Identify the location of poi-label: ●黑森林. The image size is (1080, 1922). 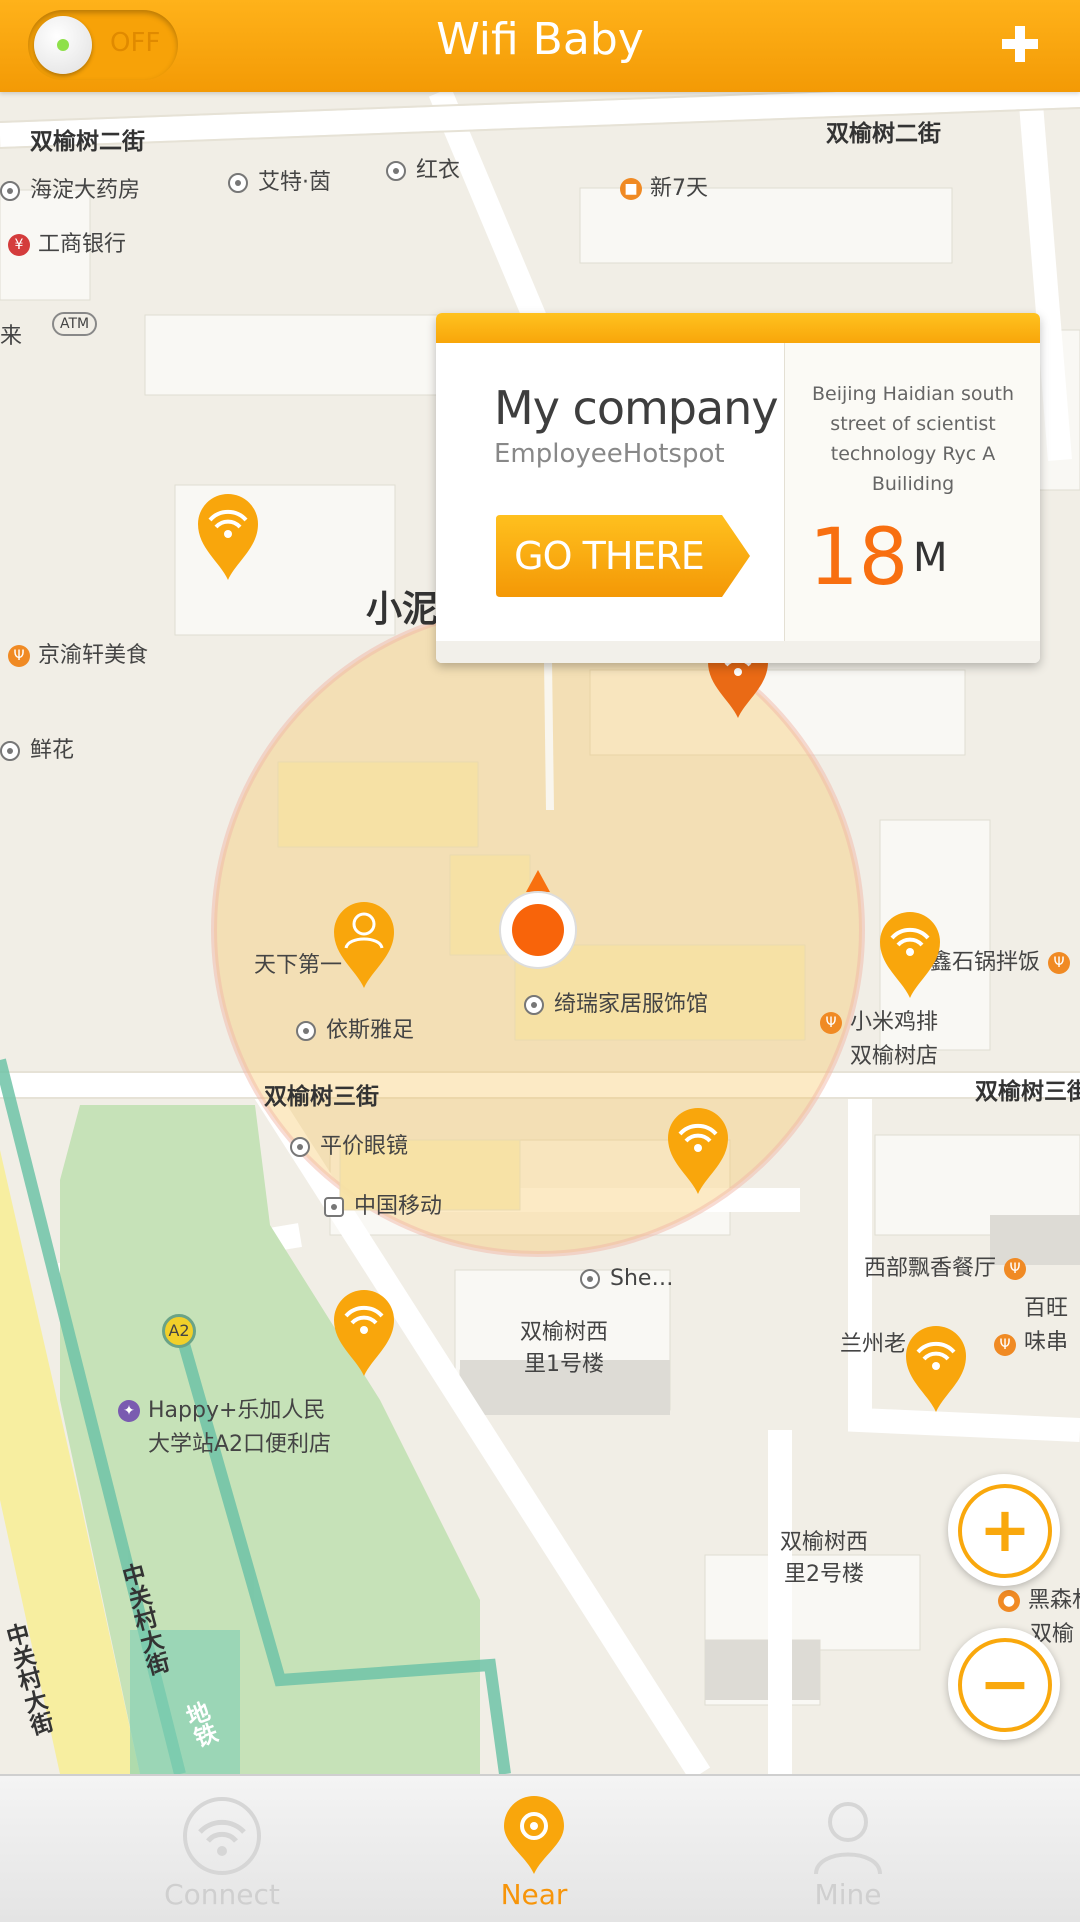
(1035, 1598).